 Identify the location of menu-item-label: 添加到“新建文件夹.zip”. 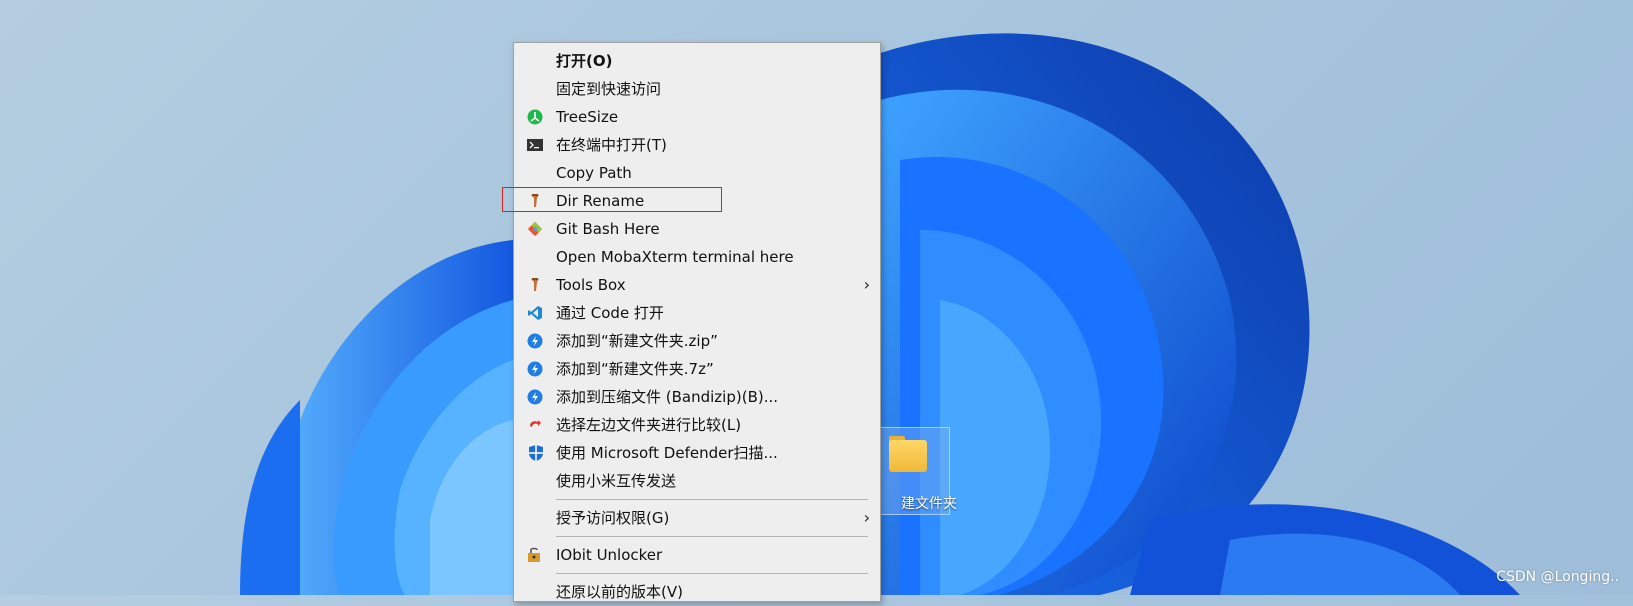
(637, 341).